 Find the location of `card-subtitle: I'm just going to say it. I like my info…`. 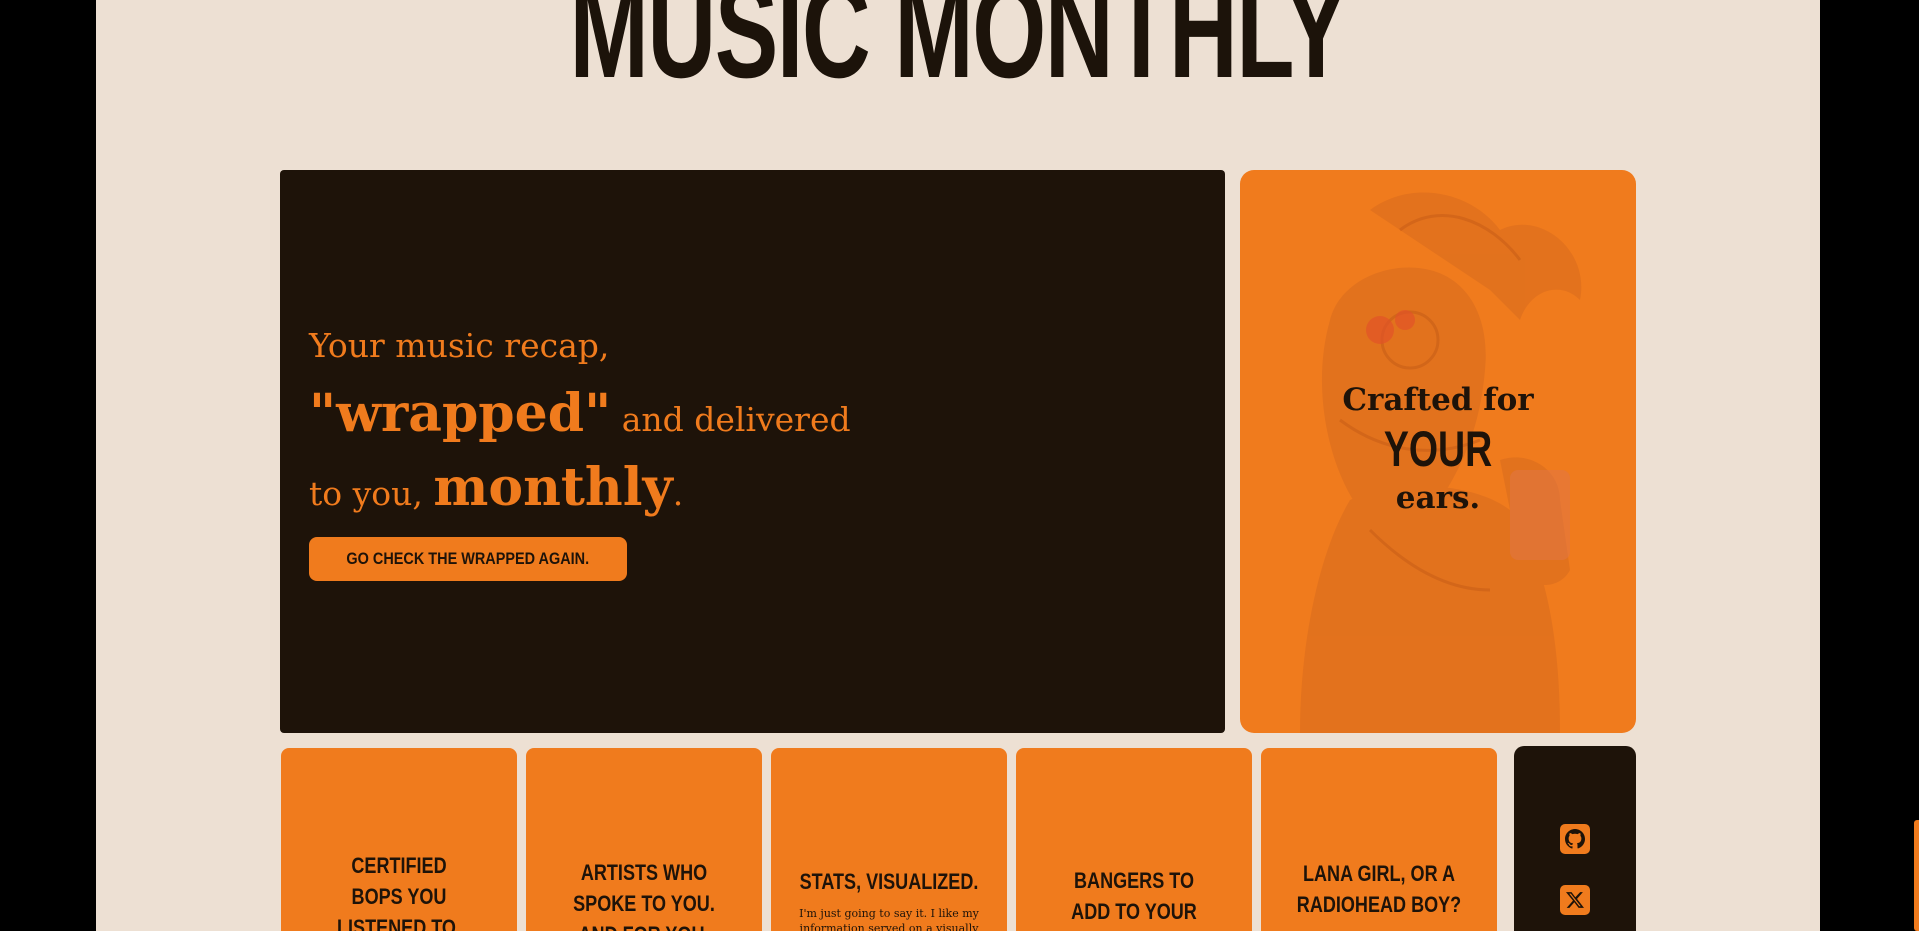

card-subtitle: I'm just going to say it. I like my info… is located at coordinates (889, 919).